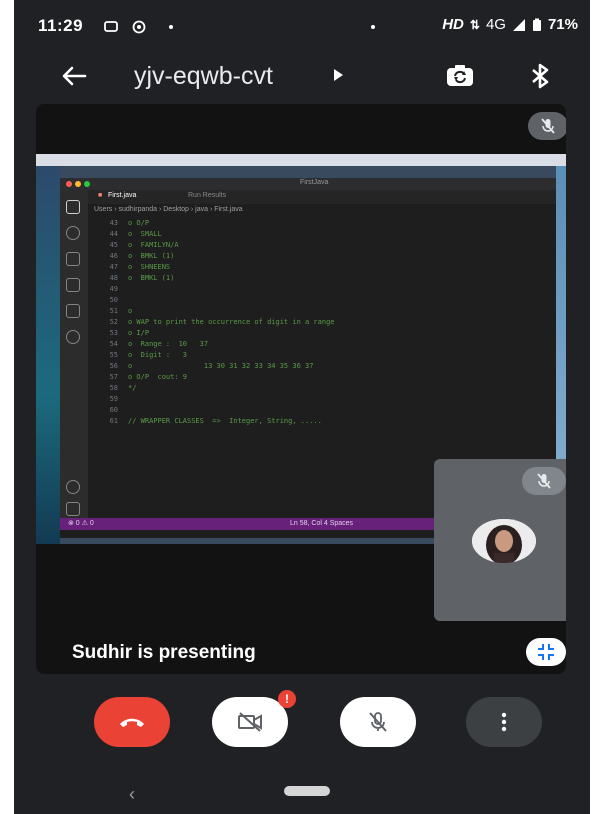  Describe the element at coordinates (322, 523) in the screenshot. I see `cursor-position: Ln 58, Col 4 Spaces` at that location.